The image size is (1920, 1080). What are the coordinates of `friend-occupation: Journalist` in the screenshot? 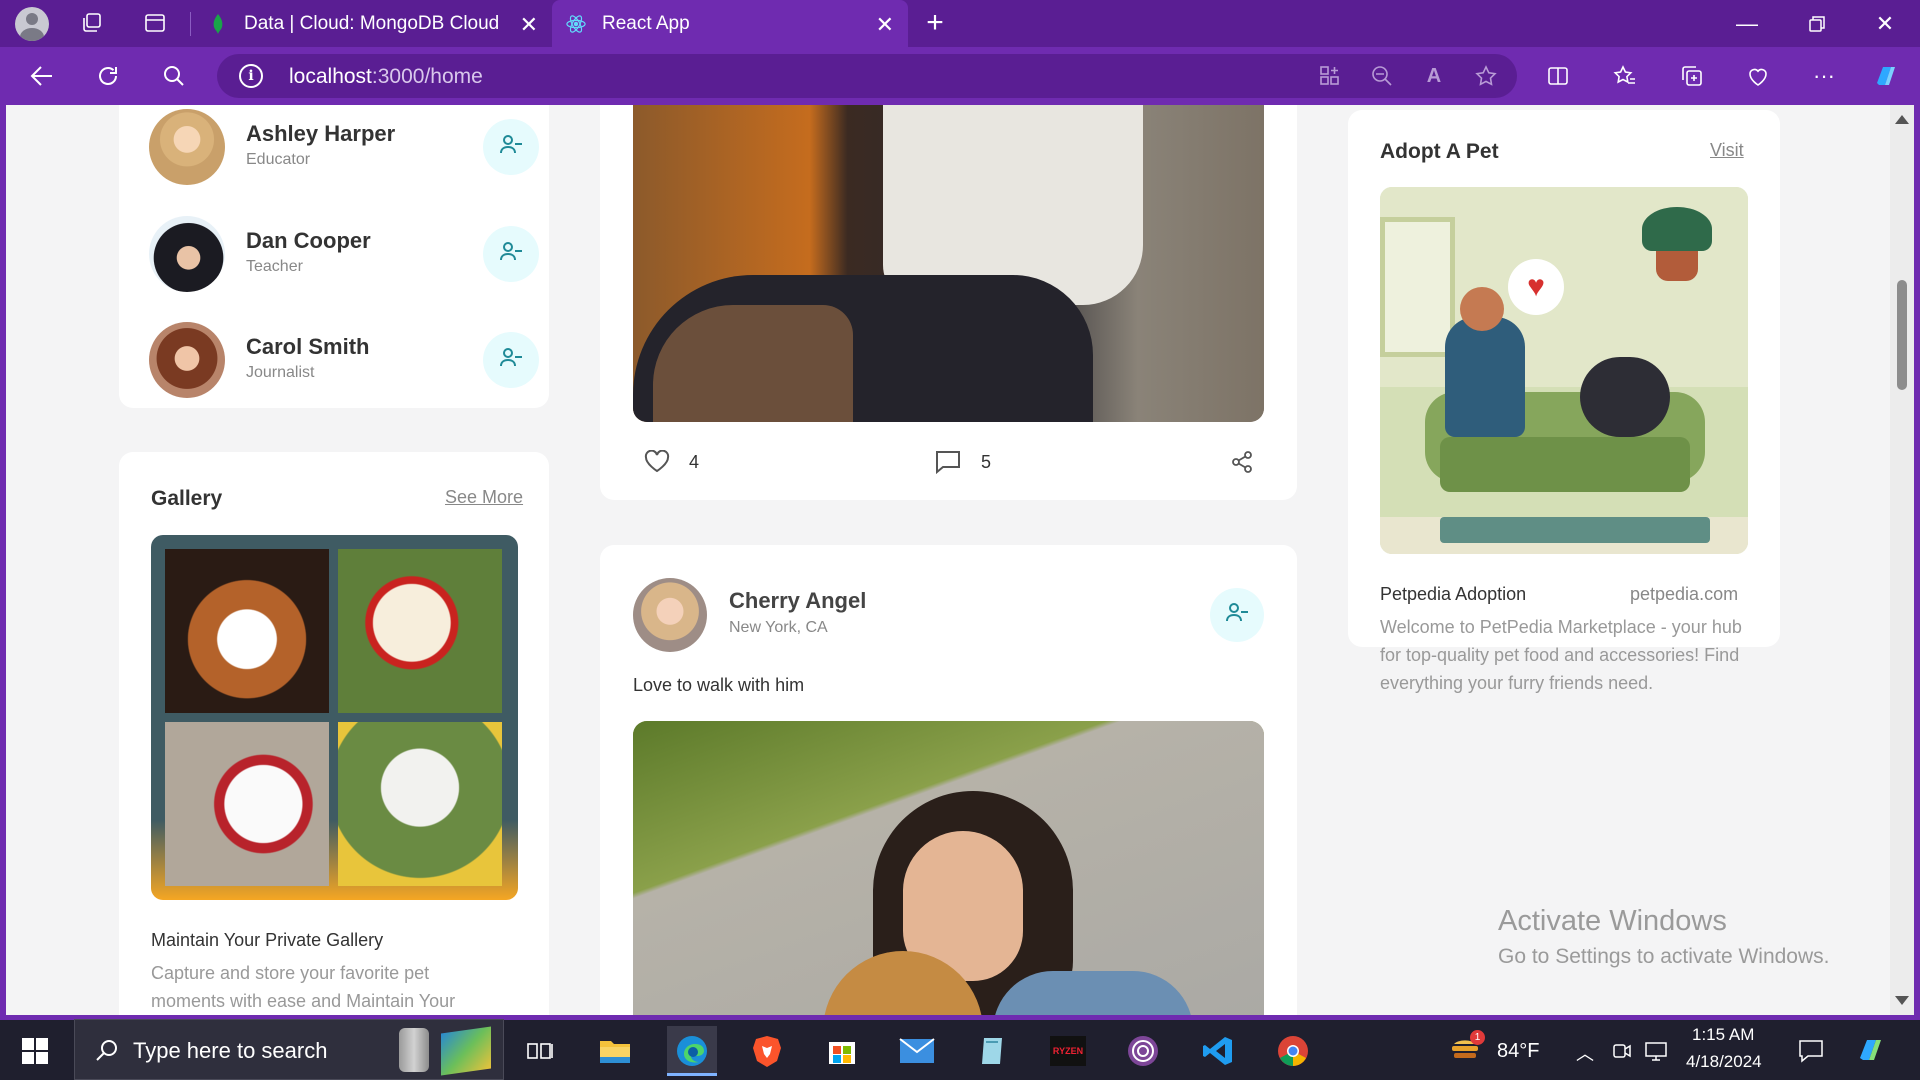 It's located at (280, 372).